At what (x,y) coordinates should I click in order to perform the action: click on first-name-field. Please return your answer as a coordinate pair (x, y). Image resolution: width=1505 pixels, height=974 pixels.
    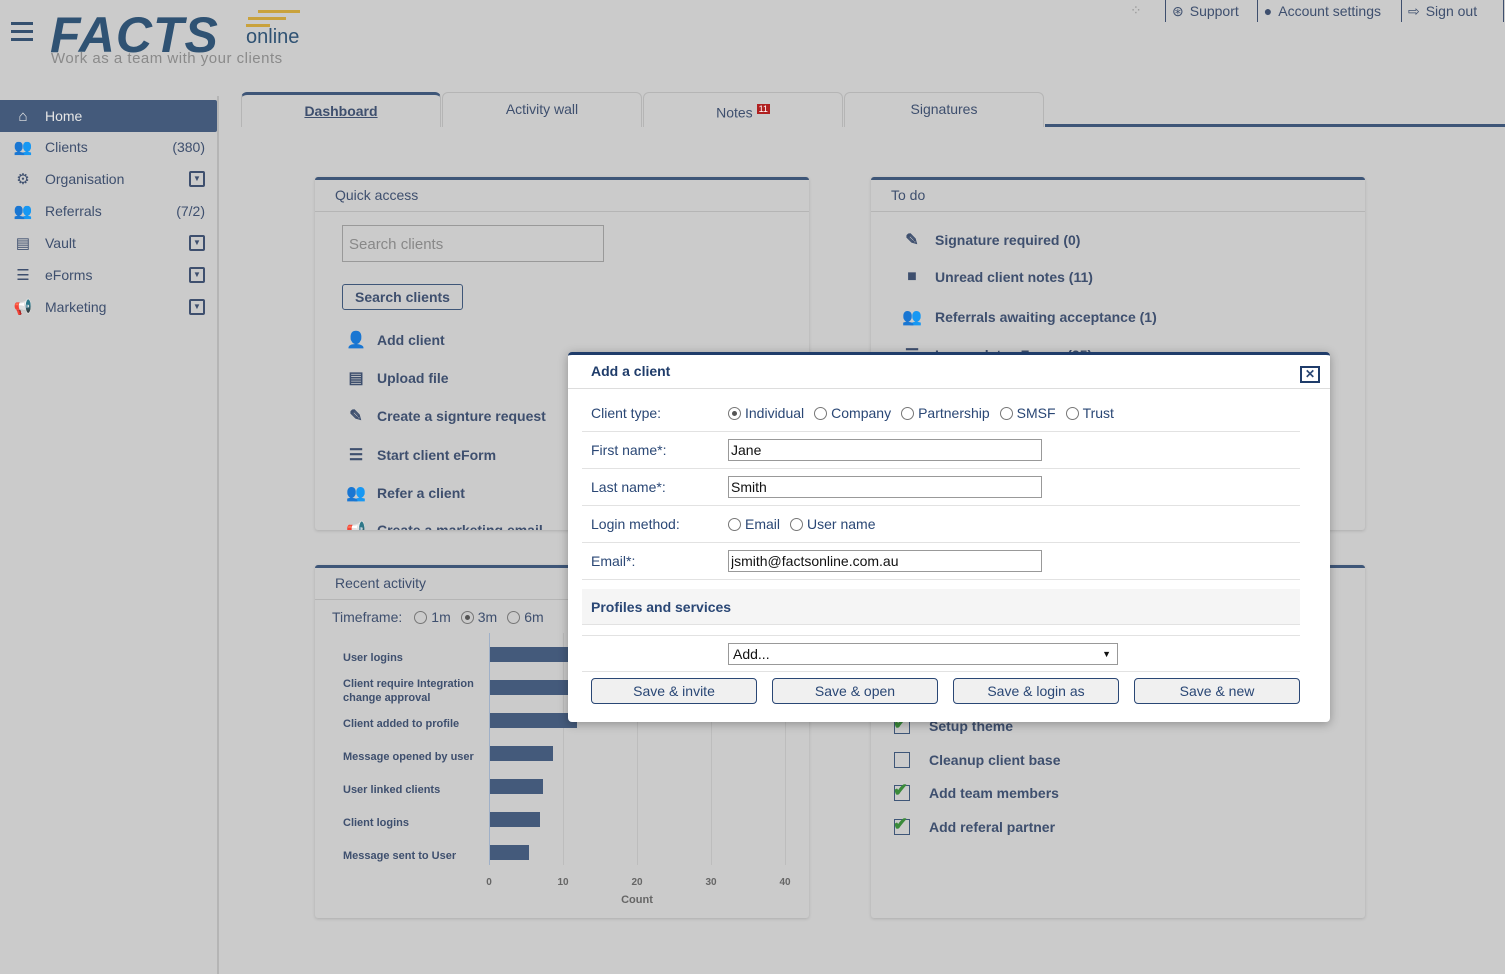
    Looking at the image, I should click on (885, 450).